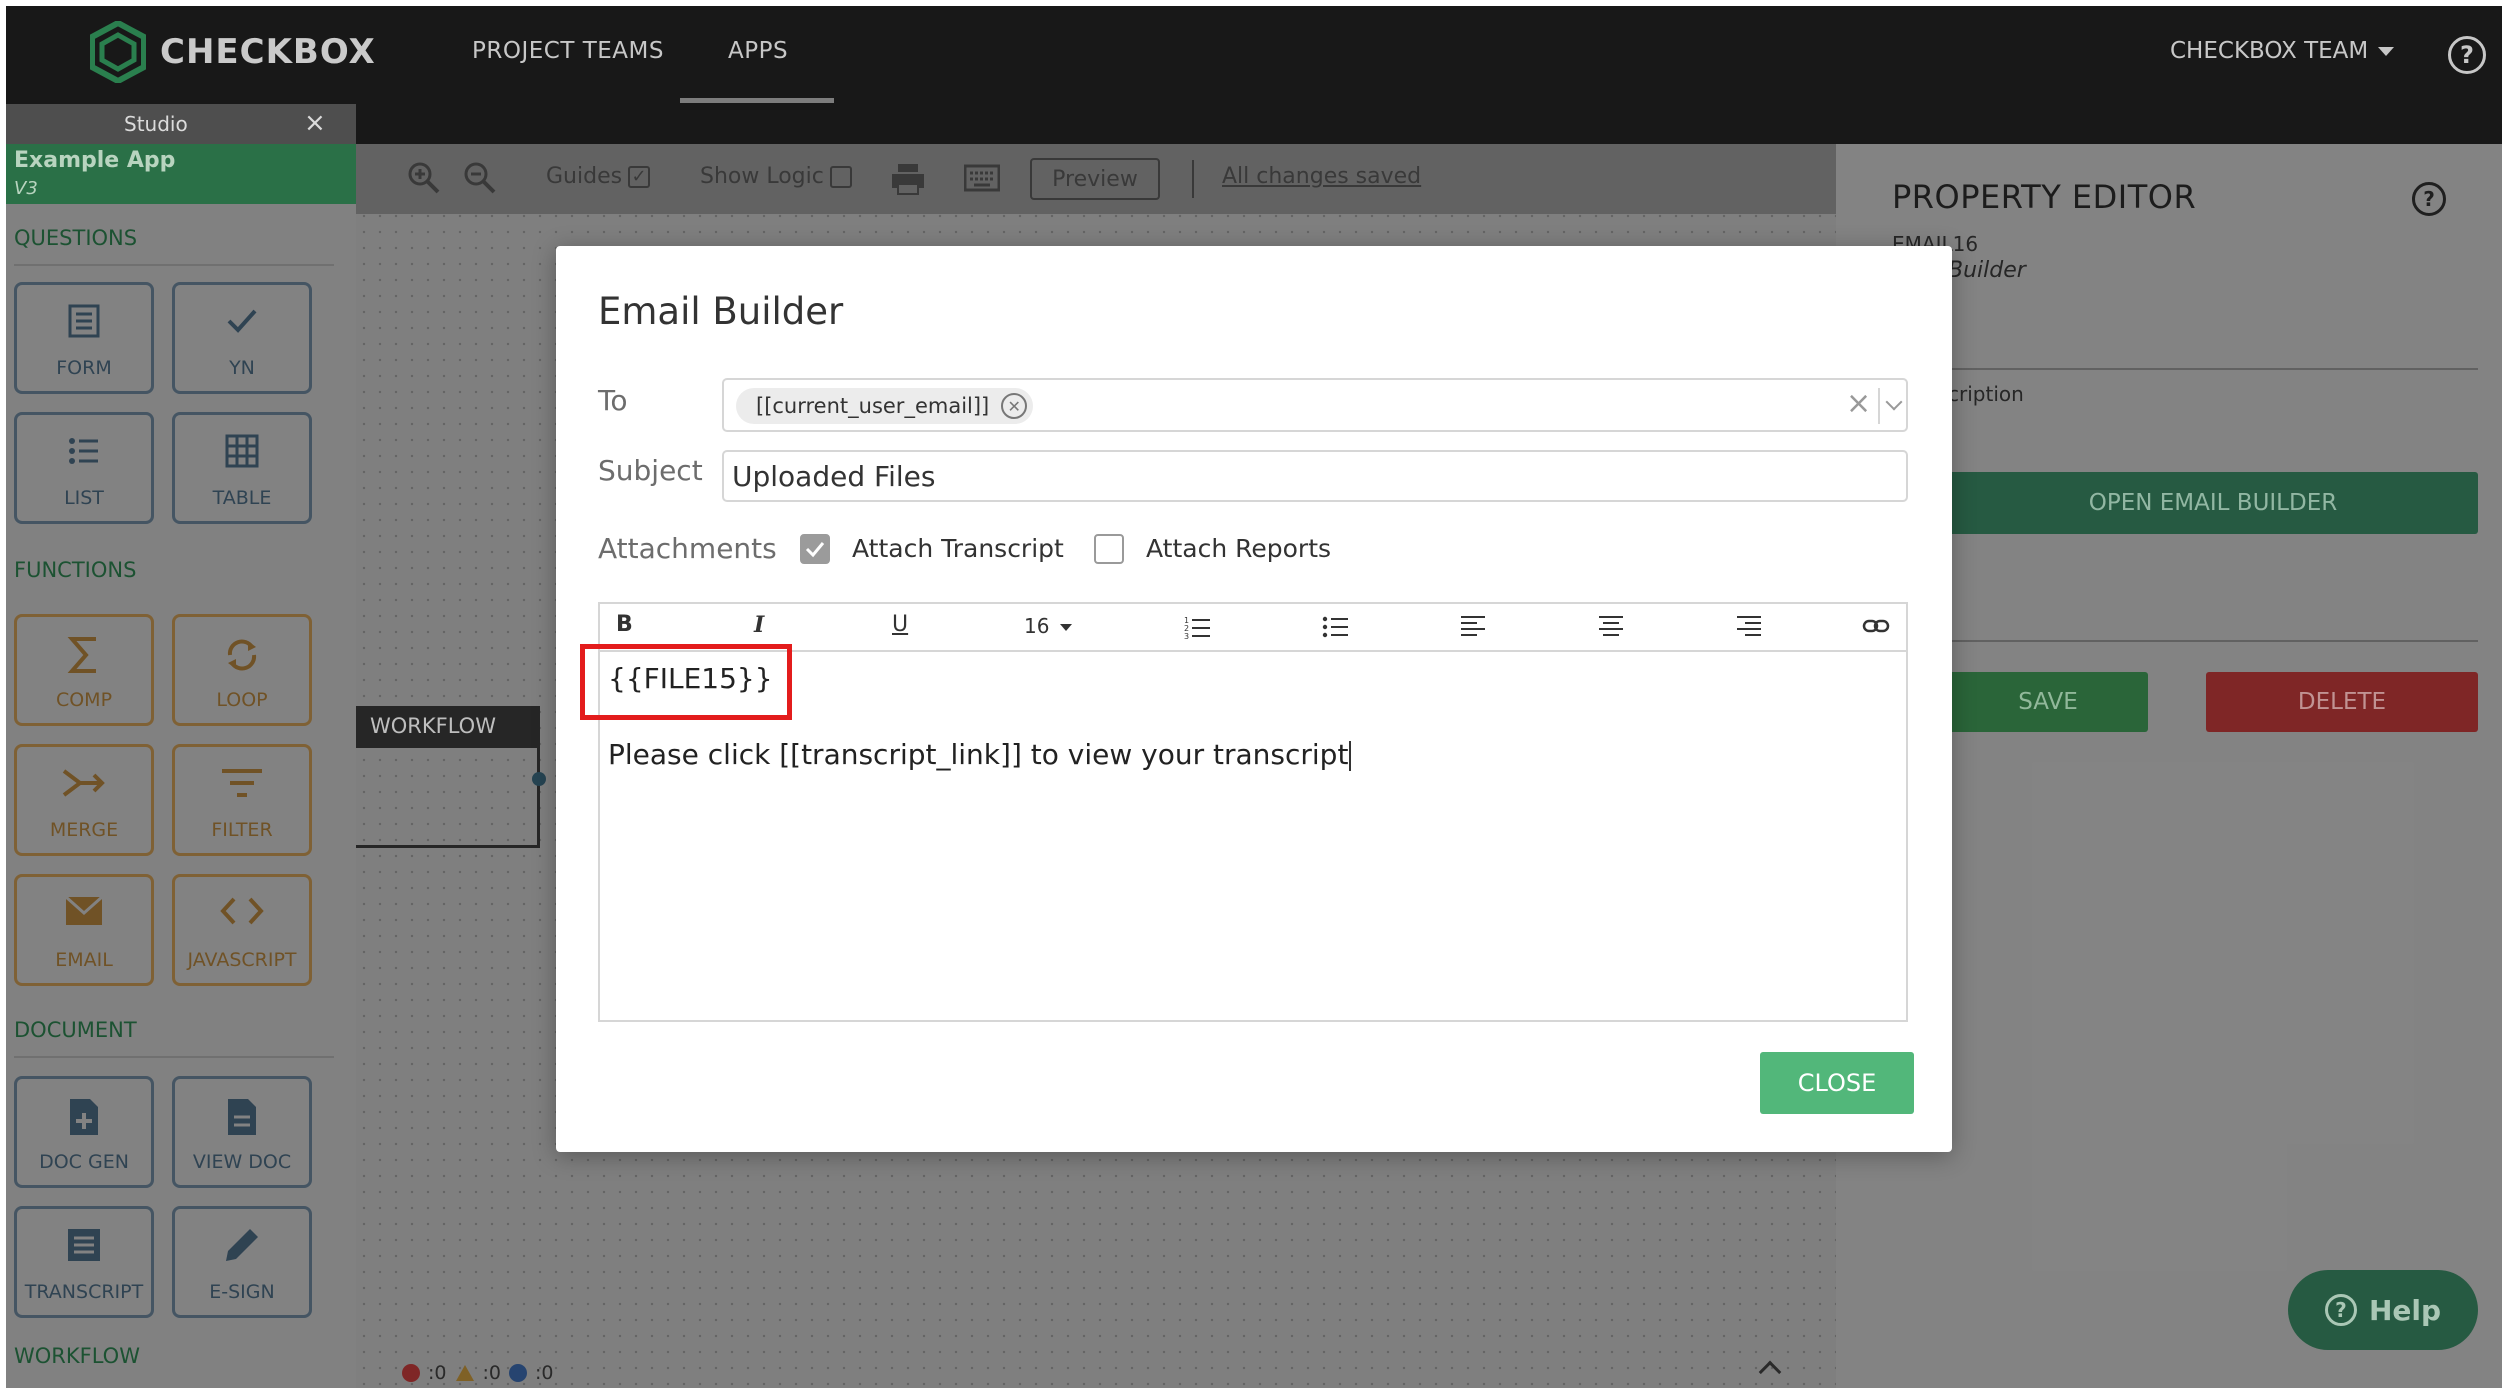  What do you see at coordinates (424, 178) in the screenshot?
I see `zoom-in-icon` at bounding box center [424, 178].